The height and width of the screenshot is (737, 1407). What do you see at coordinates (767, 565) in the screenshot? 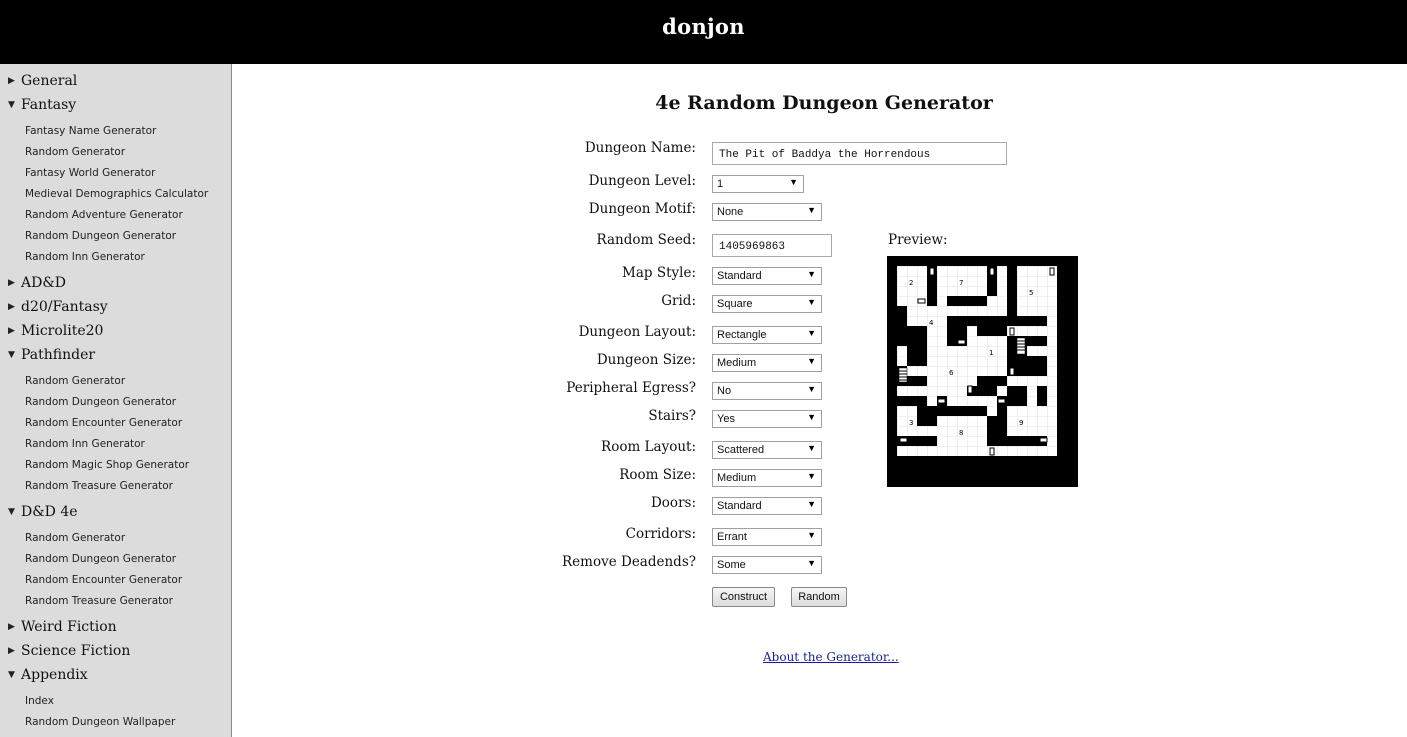
I see `remove-deadends-select: Some ▼` at bounding box center [767, 565].